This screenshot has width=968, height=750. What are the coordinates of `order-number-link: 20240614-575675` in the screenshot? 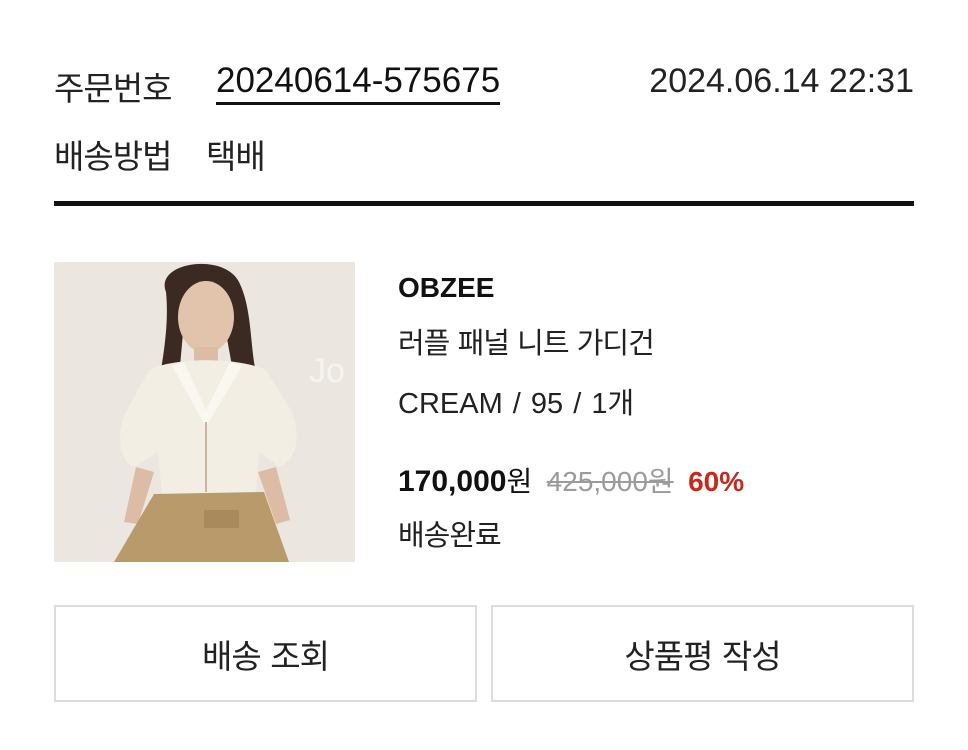 It's located at (358, 83).